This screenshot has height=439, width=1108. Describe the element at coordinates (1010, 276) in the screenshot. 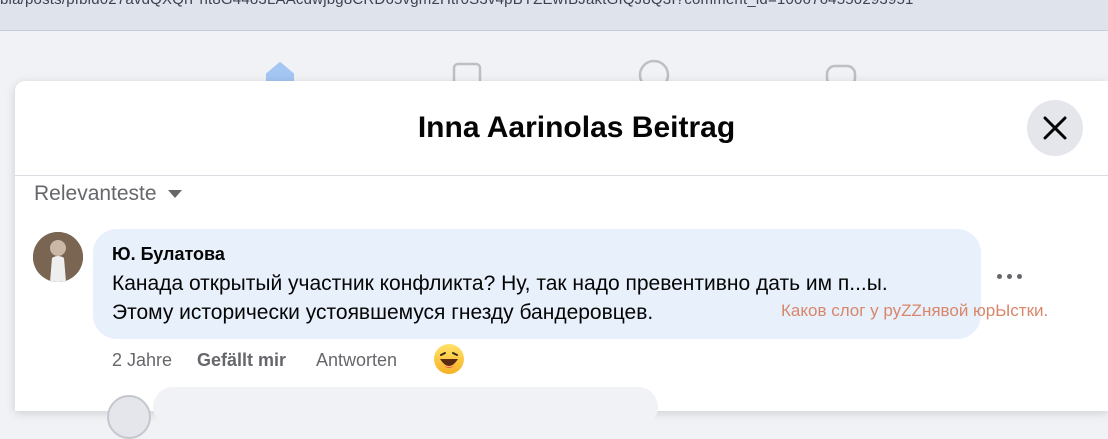

I see `more-options-button` at that location.